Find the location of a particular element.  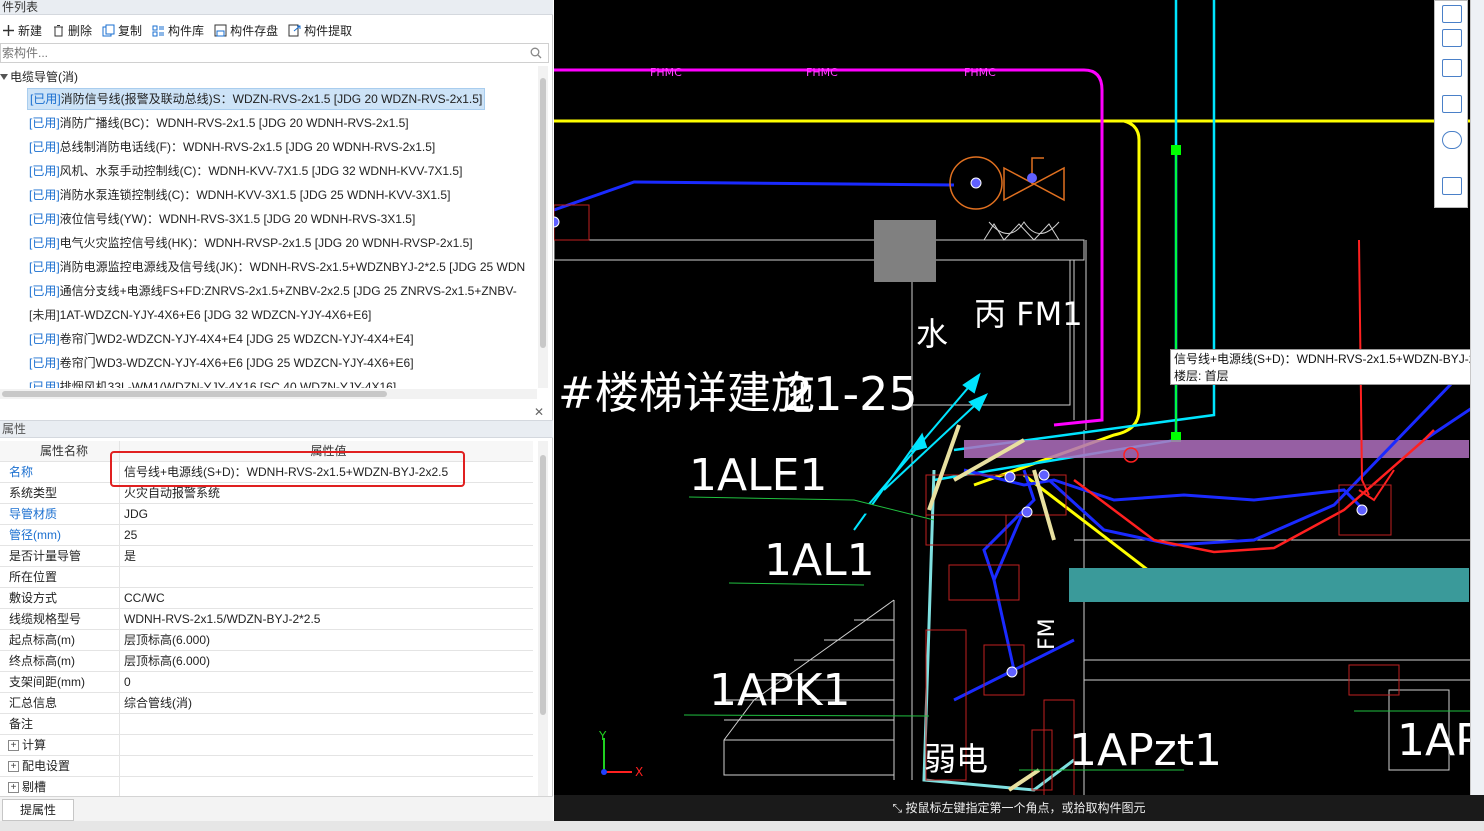

property-row: 所在位置 is located at coordinates (266, 577).